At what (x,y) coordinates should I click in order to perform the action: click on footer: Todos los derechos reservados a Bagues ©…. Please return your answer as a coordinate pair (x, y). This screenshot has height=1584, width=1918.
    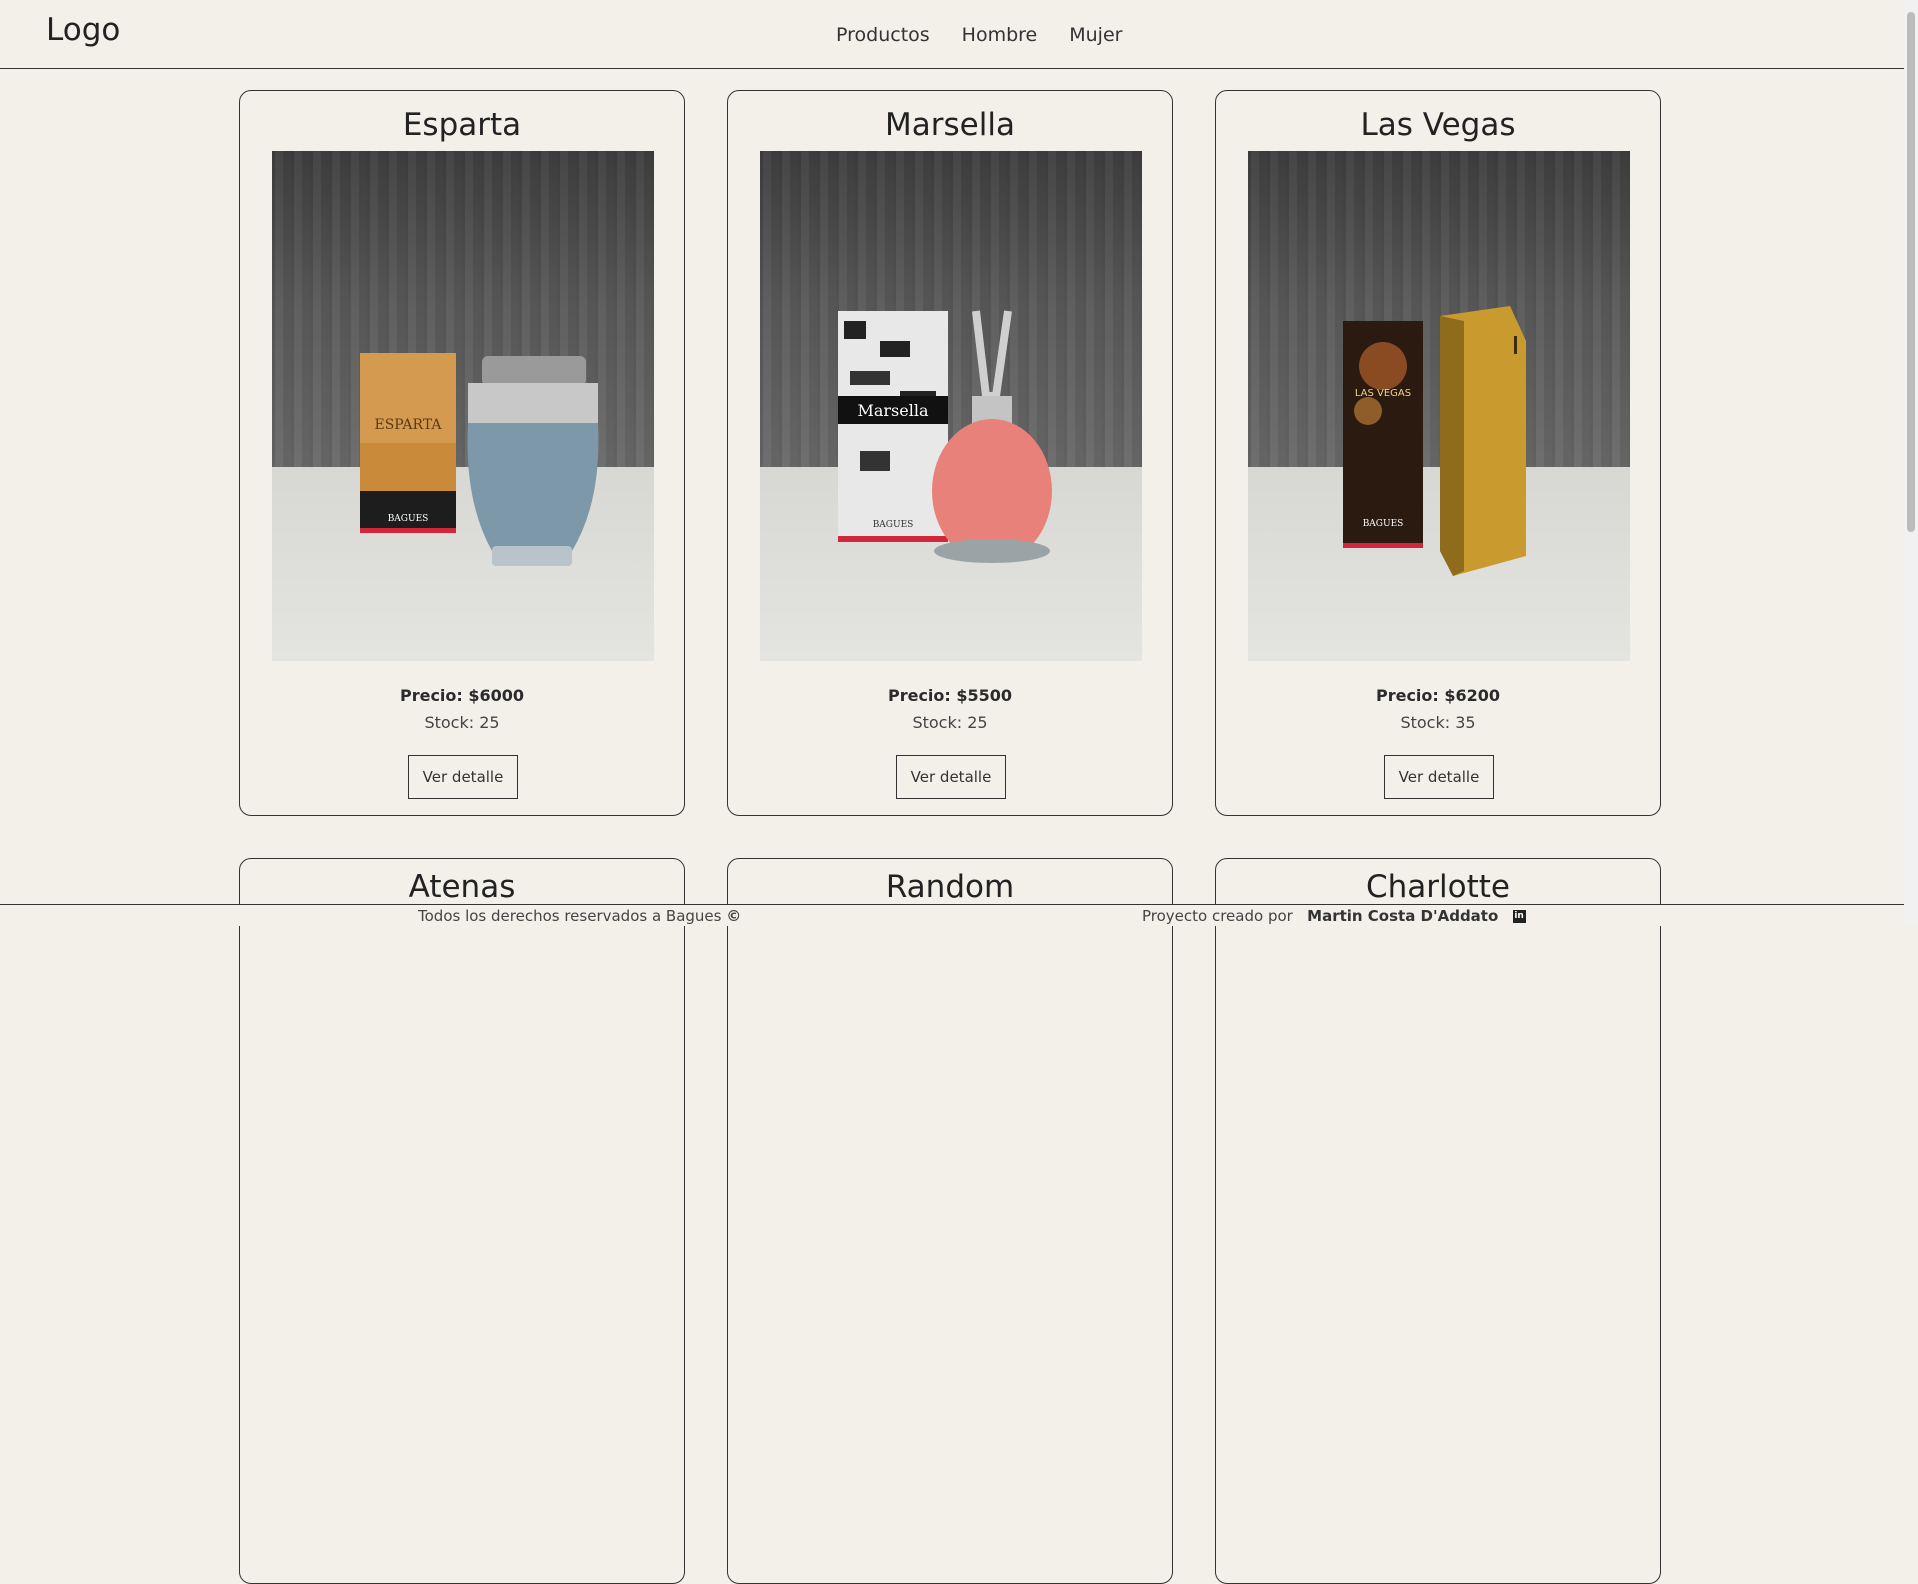
    Looking at the image, I should click on (952, 915).